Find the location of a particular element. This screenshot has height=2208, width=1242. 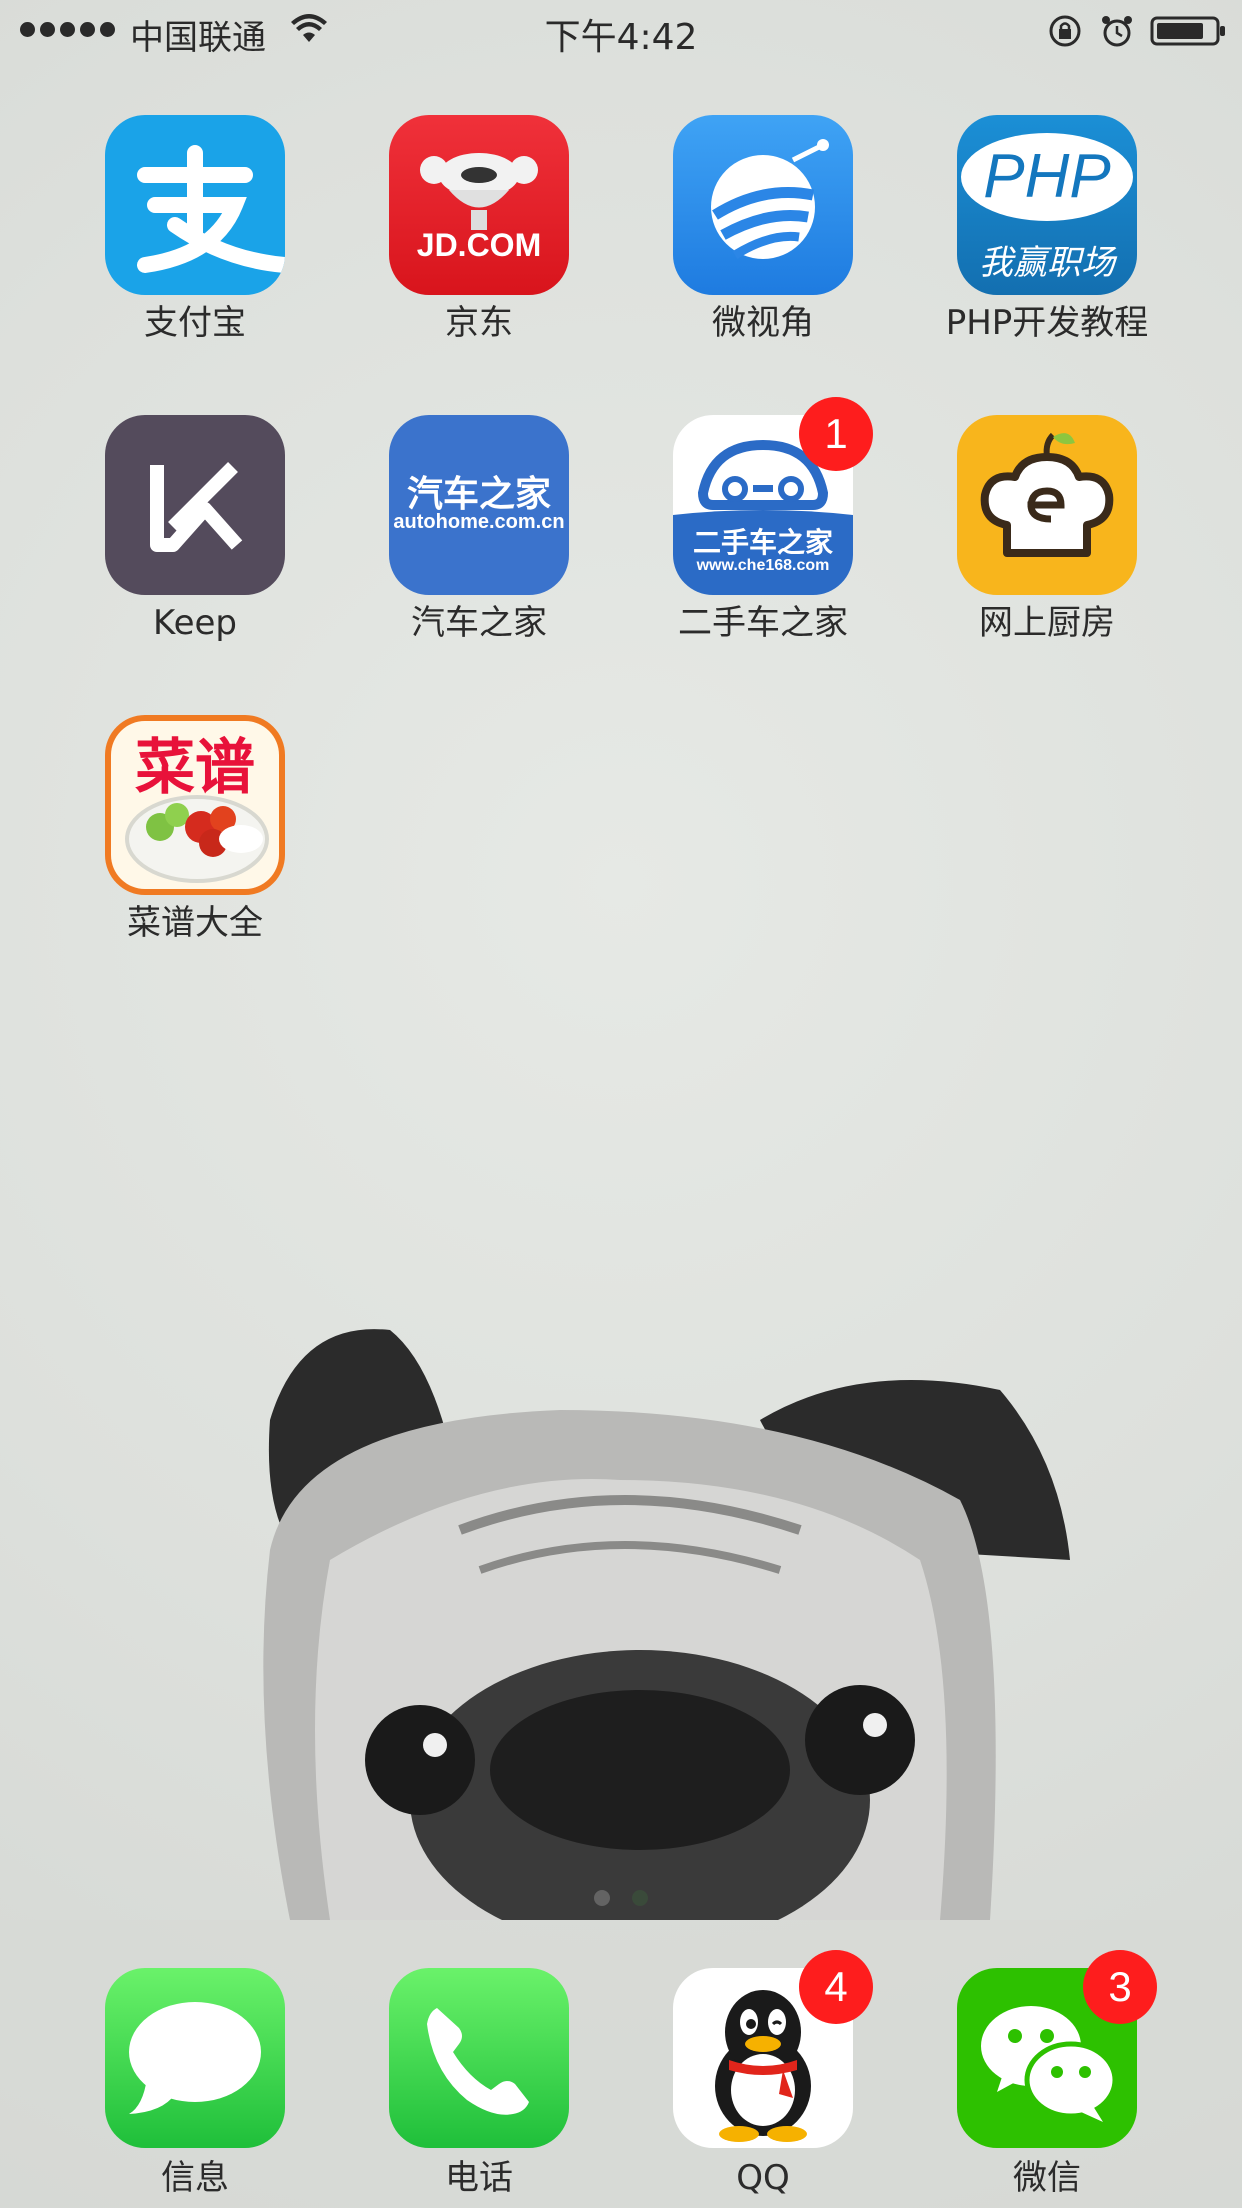

app-label: 信息 is located at coordinates (195, 2178).